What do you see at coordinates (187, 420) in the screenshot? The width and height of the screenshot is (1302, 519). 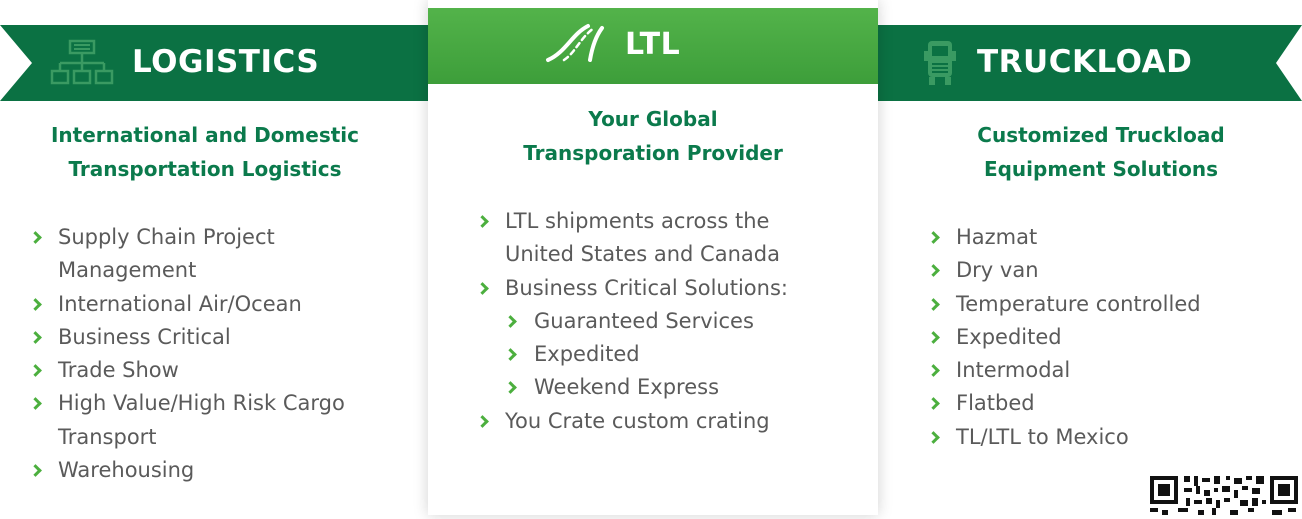 I see `list-item: High Value/High Risk Cargo Transport` at bounding box center [187, 420].